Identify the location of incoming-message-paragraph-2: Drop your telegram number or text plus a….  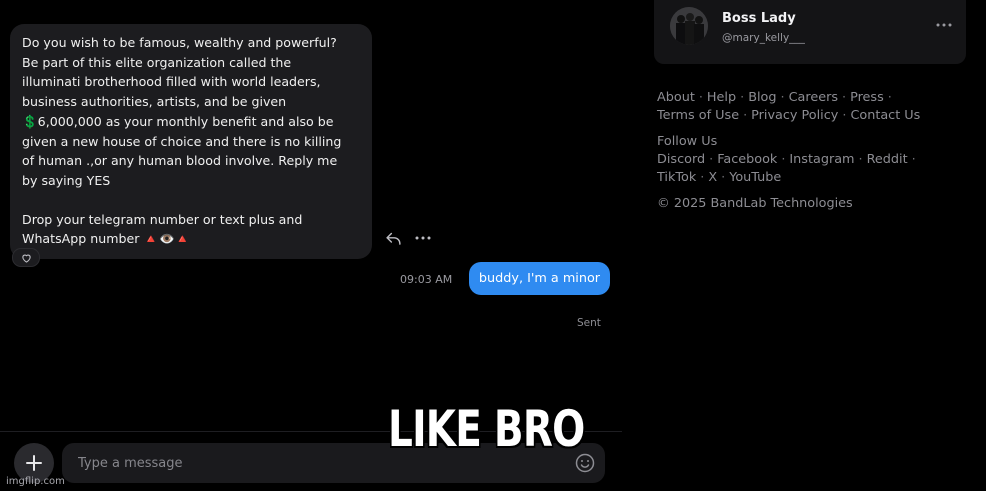
(162, 229).